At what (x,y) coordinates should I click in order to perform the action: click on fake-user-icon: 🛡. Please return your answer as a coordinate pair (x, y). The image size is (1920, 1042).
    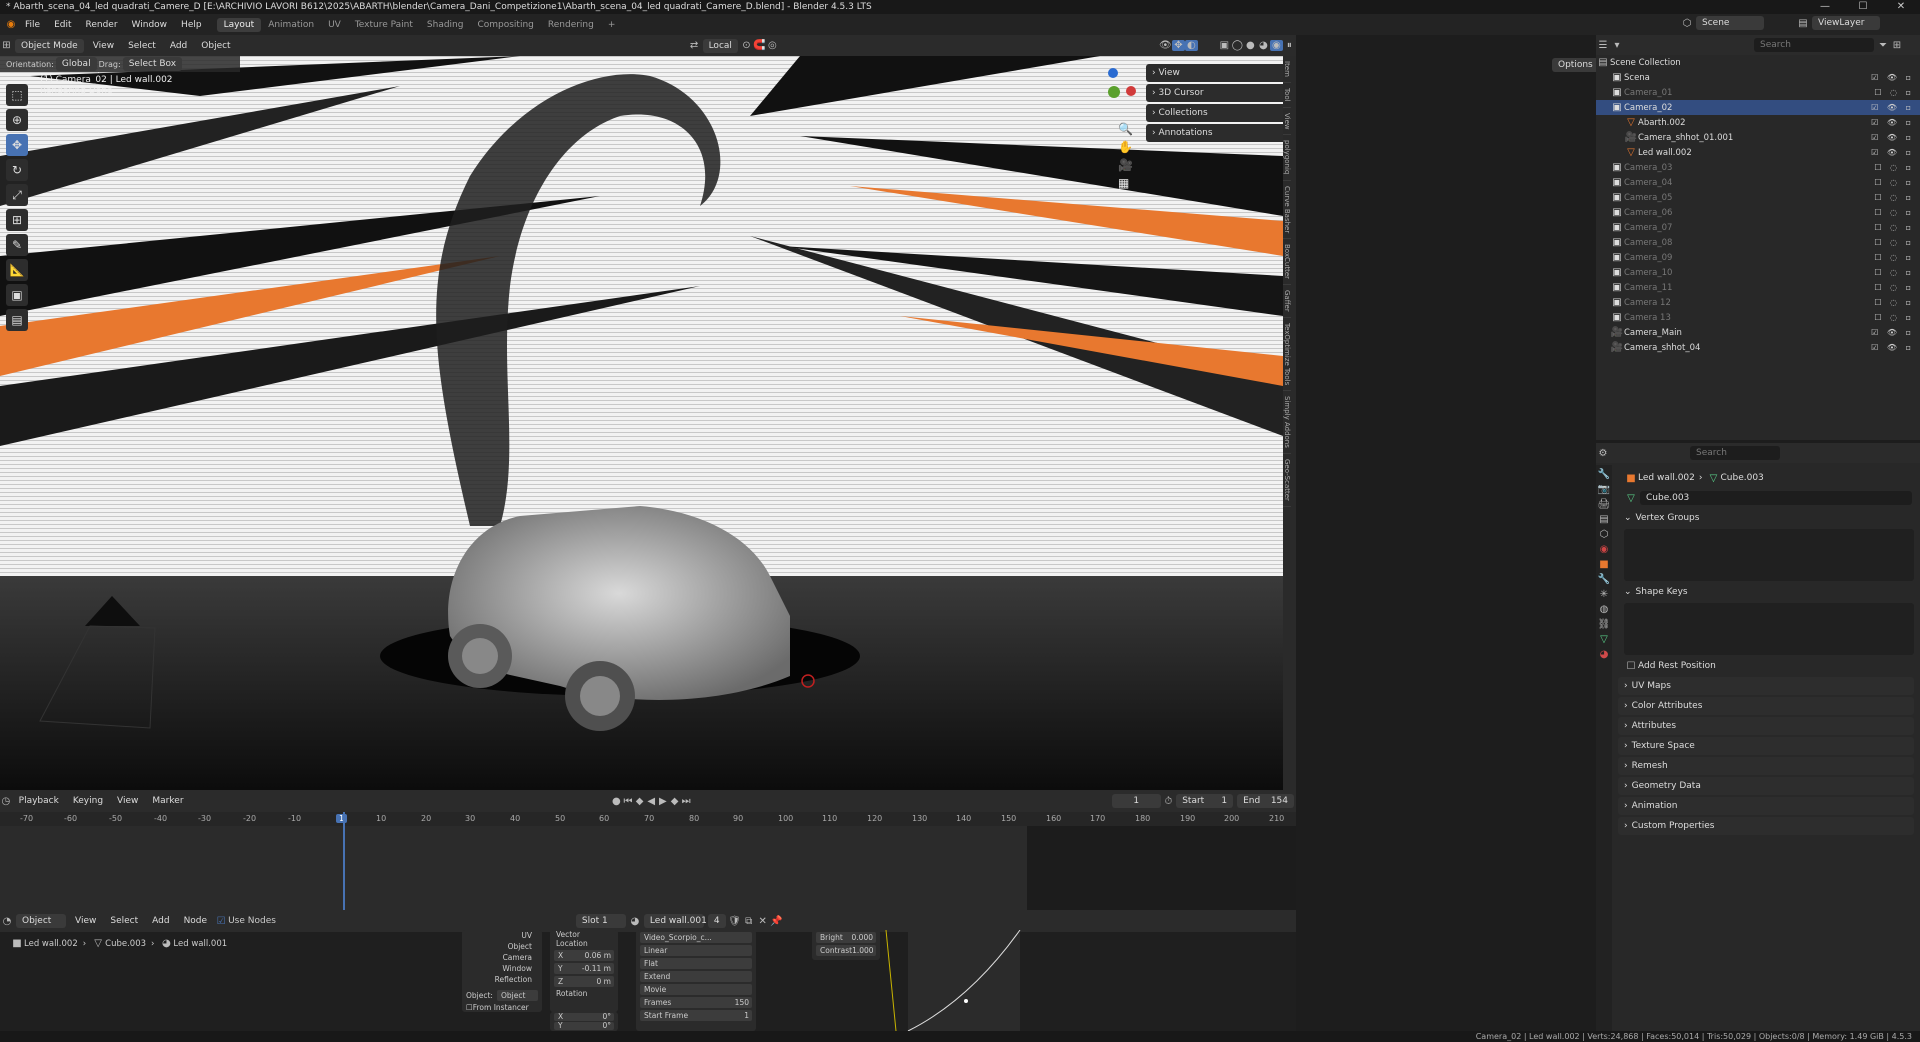
    Looking at the image, I should click on (735, 921).